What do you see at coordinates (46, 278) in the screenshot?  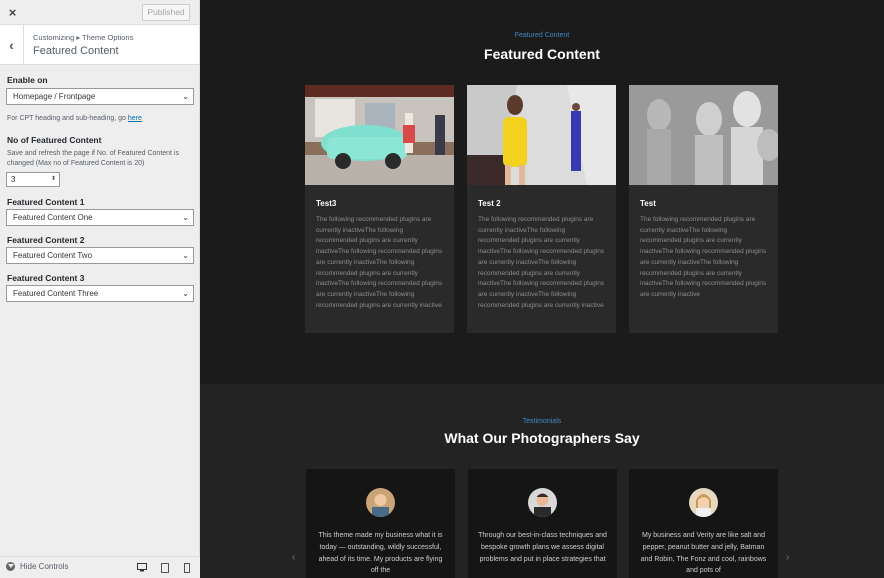 I see `fc3-label: Featured Content 3` at bounding box center [46, 278].